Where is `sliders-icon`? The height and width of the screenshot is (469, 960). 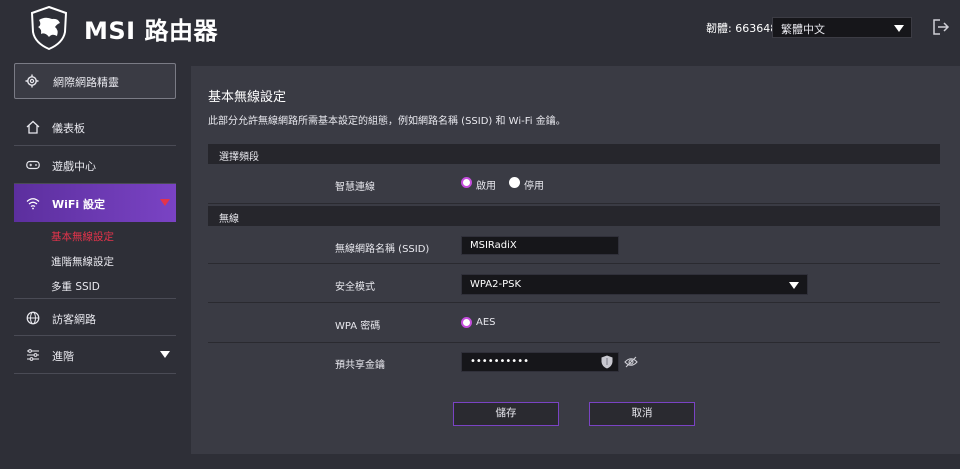
sliders-icon is located at coordinates (33, 355).